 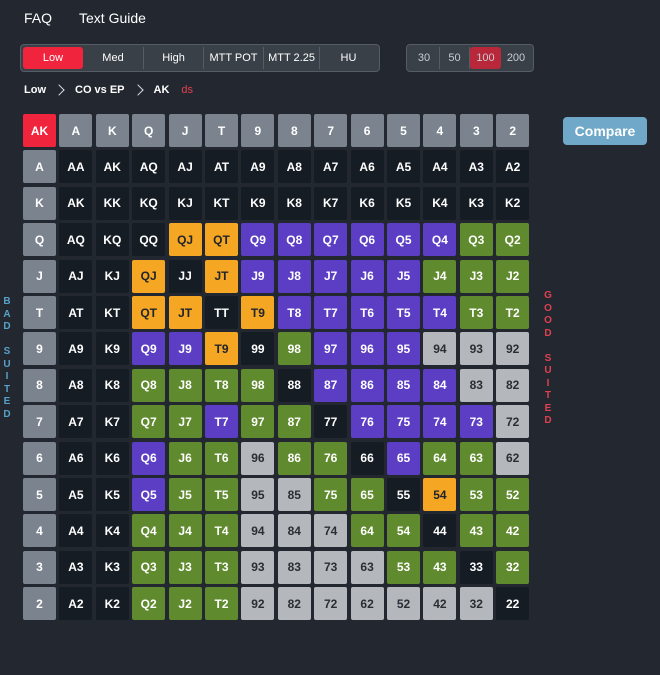 I want to click on hand-cell: 82, so click(x=513, y=385).